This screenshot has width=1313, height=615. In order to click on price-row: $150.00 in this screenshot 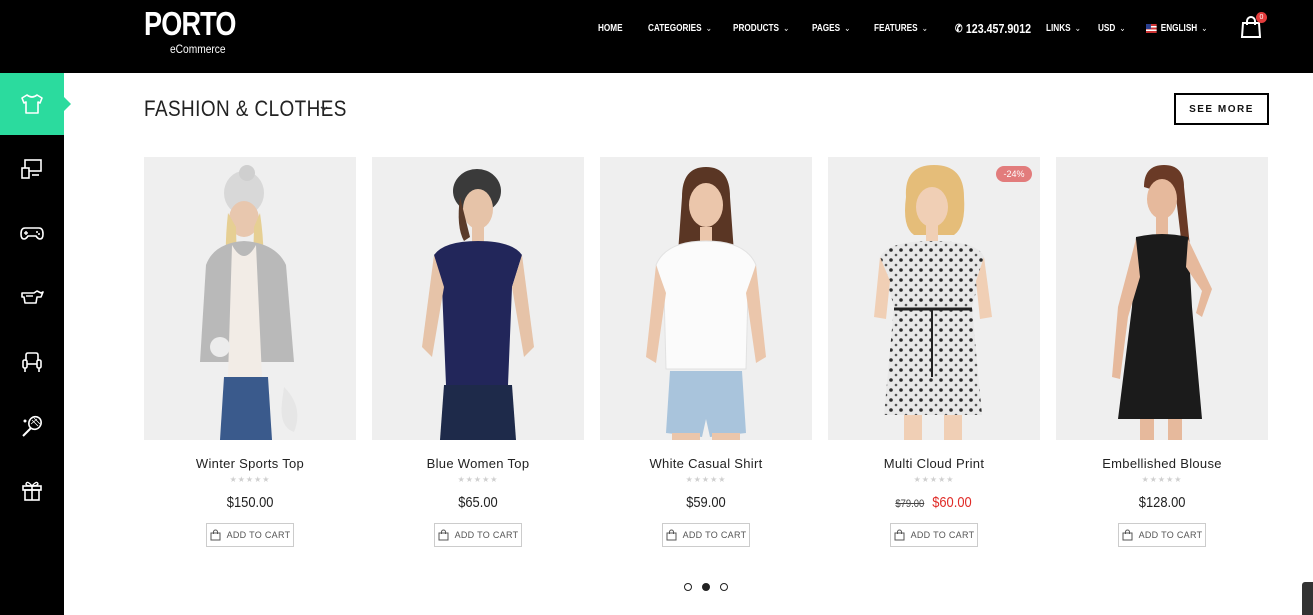, I will do `click(250, 503)`.